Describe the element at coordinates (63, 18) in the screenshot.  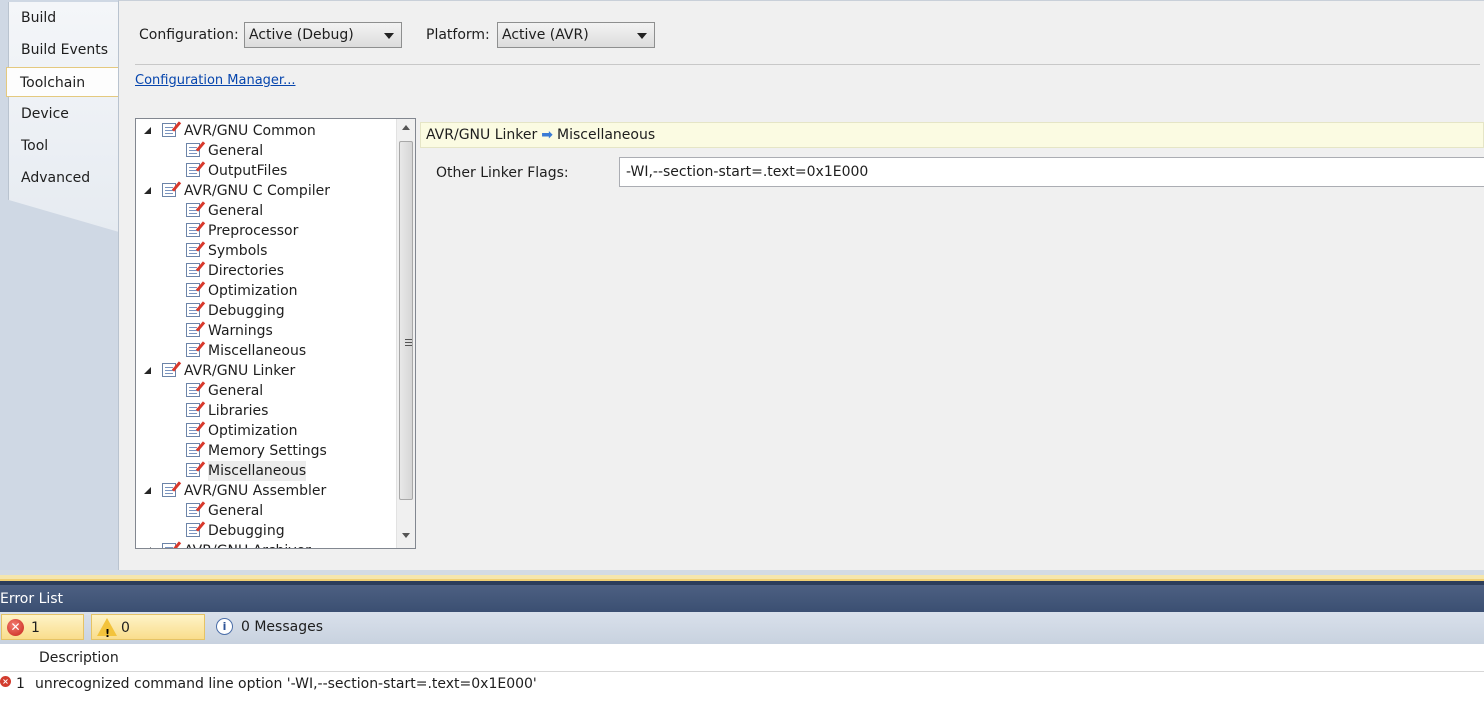
I see `tab-build: Build` at that location.